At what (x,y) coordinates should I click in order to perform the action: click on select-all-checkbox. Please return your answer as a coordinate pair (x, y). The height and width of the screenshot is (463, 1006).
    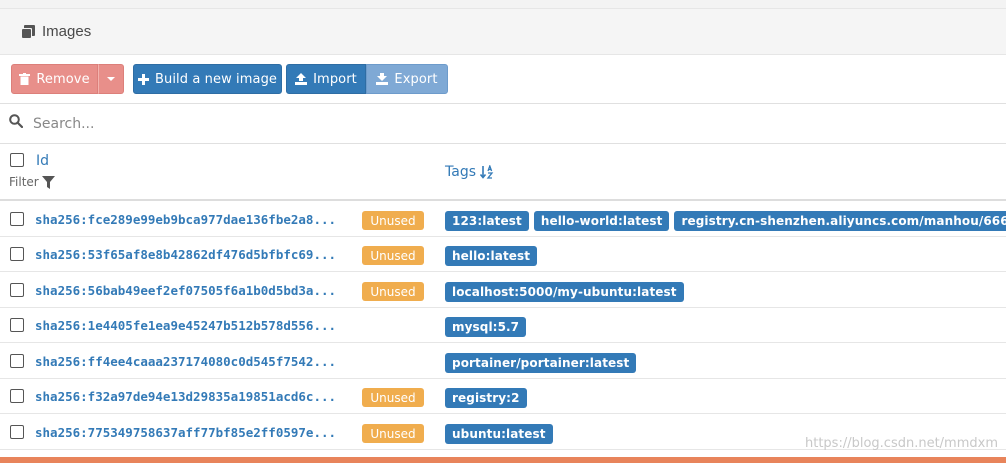
    Looking at the image, I should click on (17, 160).